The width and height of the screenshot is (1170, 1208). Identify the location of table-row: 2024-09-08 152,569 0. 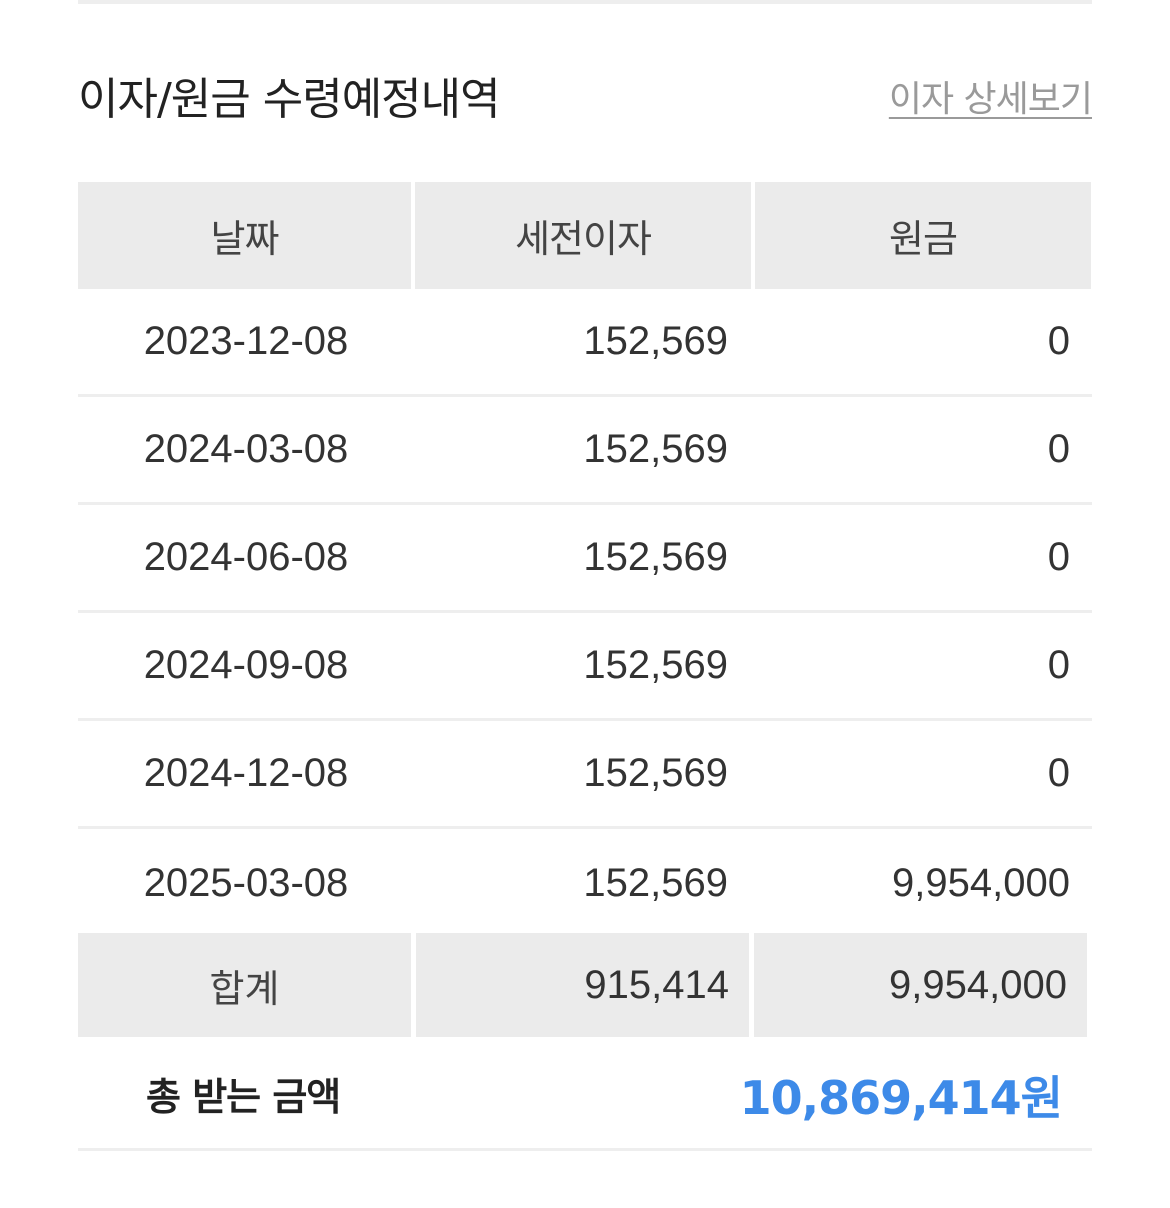
(585, 667).